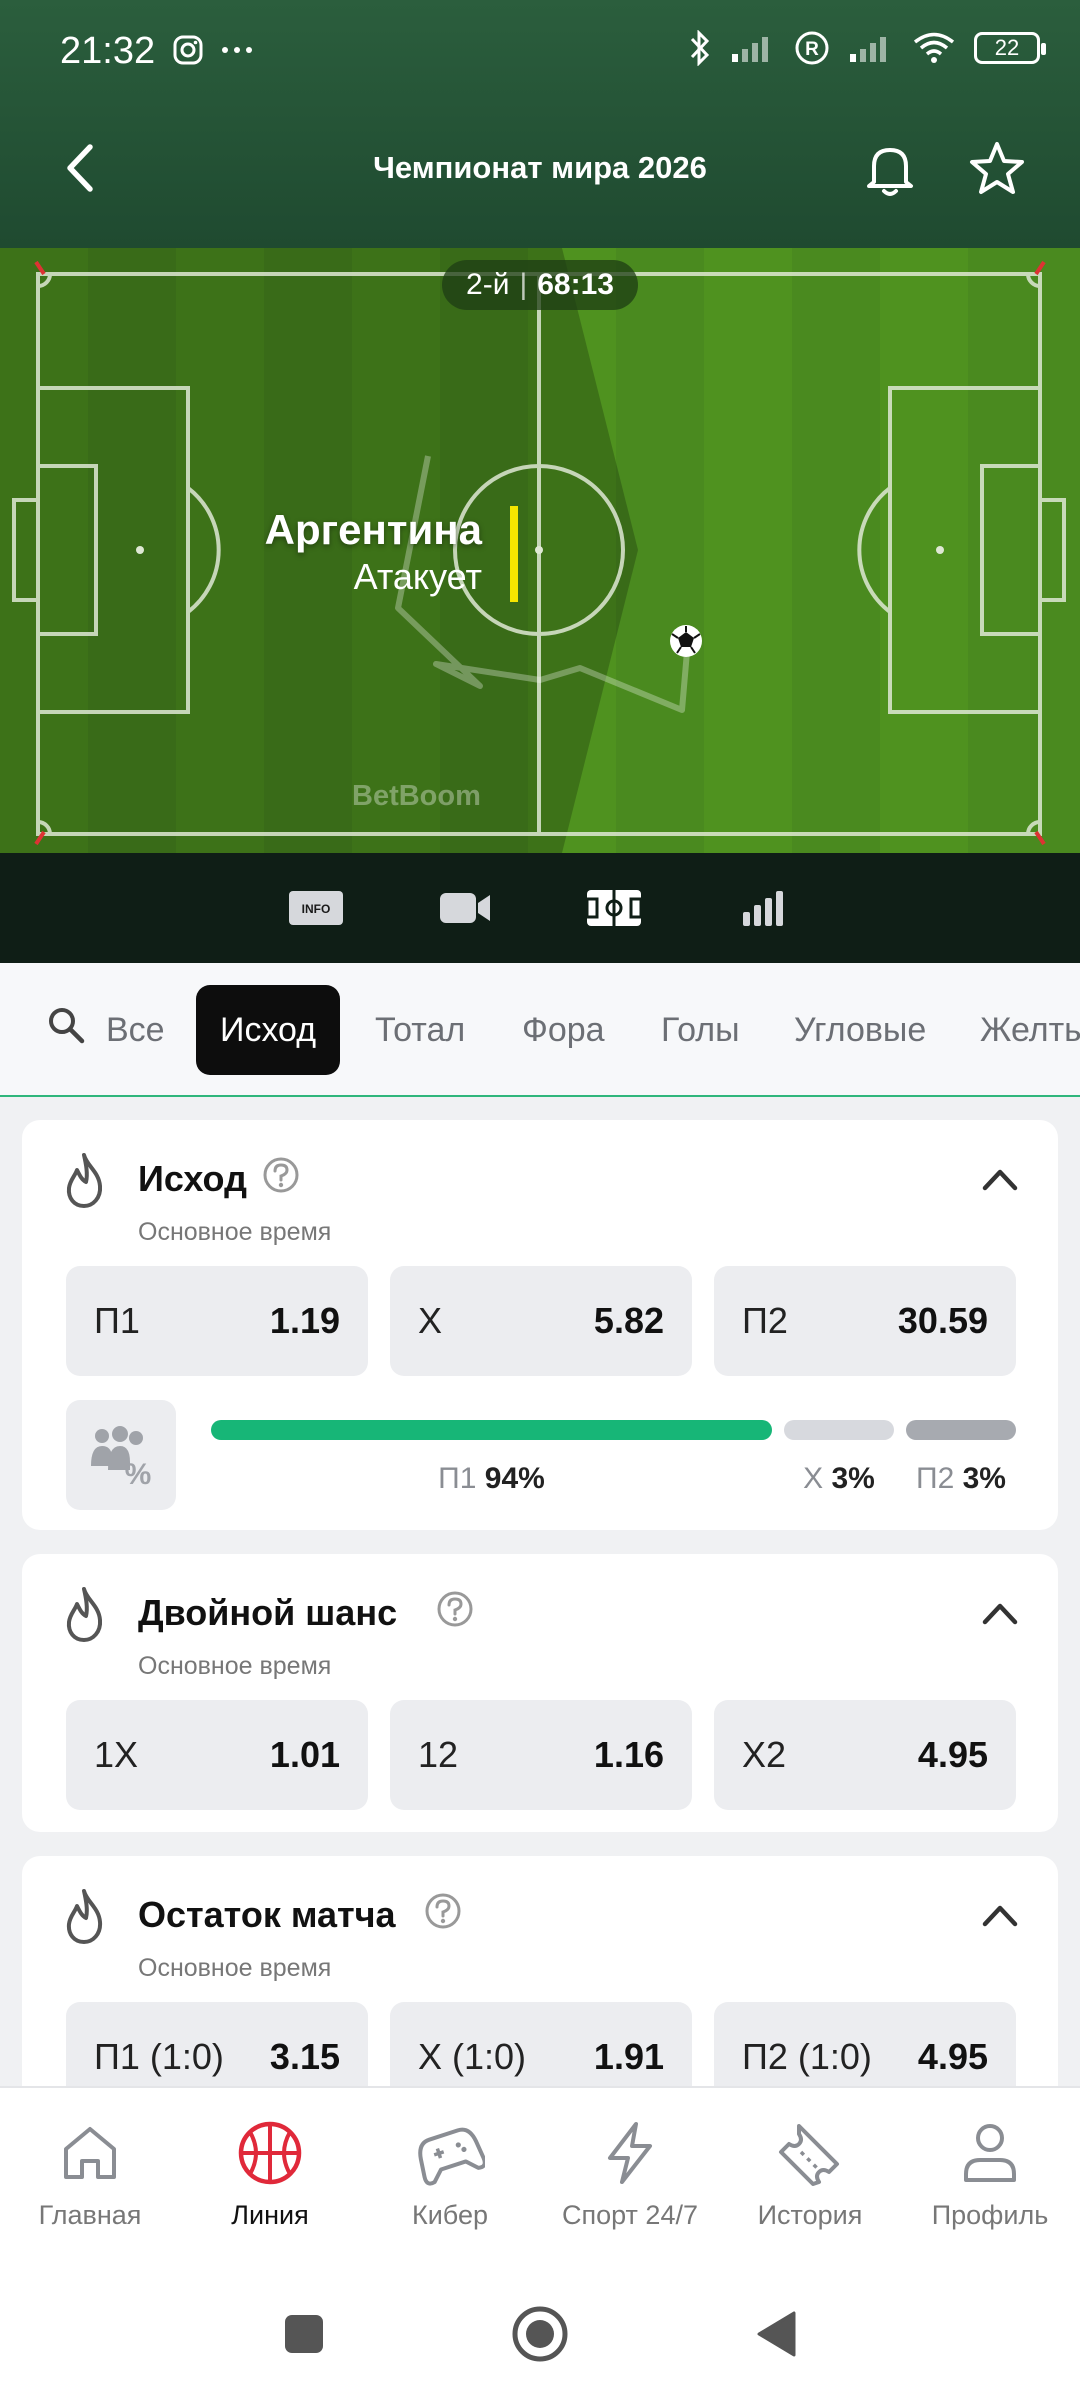 The height and width of the screenshot is (2400, 1080). I want to click on nav-label: Профиль, so click(990, 2215).